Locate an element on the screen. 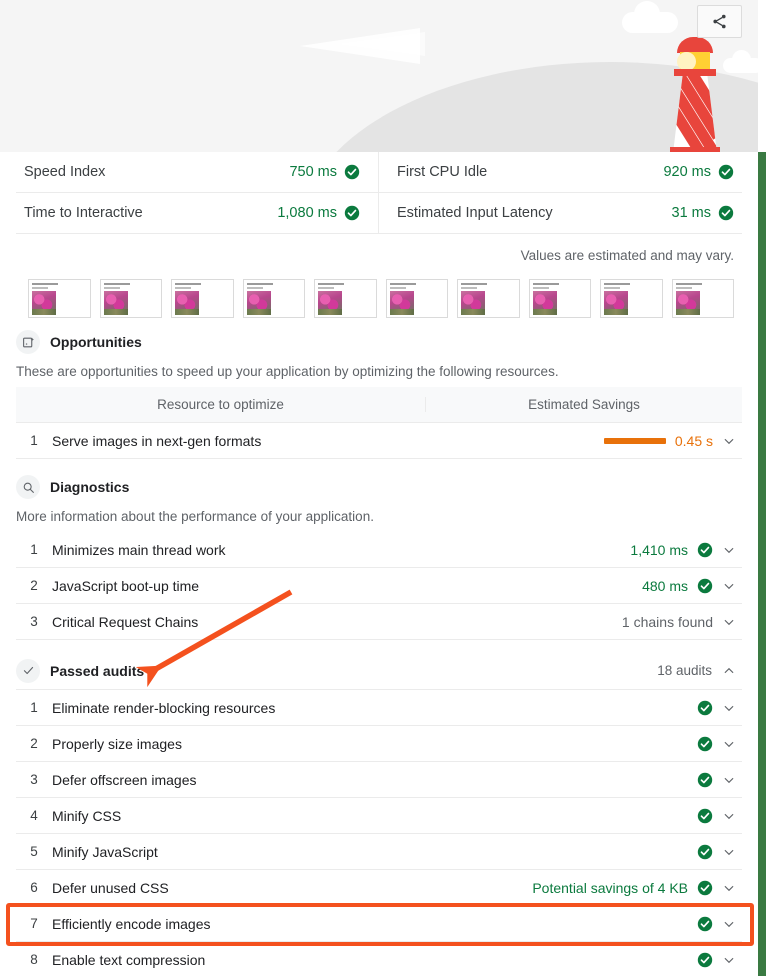 The width and height of the screenshot is (766, 976). row-index: 5 is located at coordinates (34, 851).